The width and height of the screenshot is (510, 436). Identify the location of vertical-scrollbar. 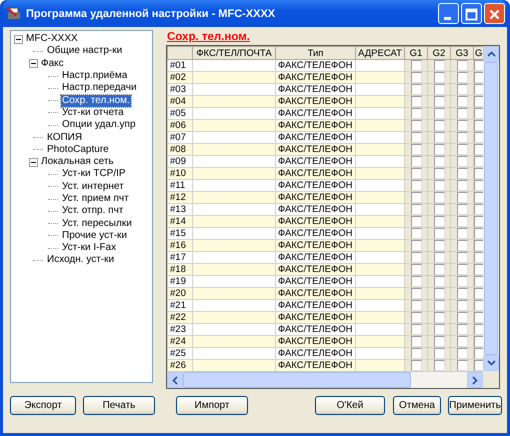
(491, 208).